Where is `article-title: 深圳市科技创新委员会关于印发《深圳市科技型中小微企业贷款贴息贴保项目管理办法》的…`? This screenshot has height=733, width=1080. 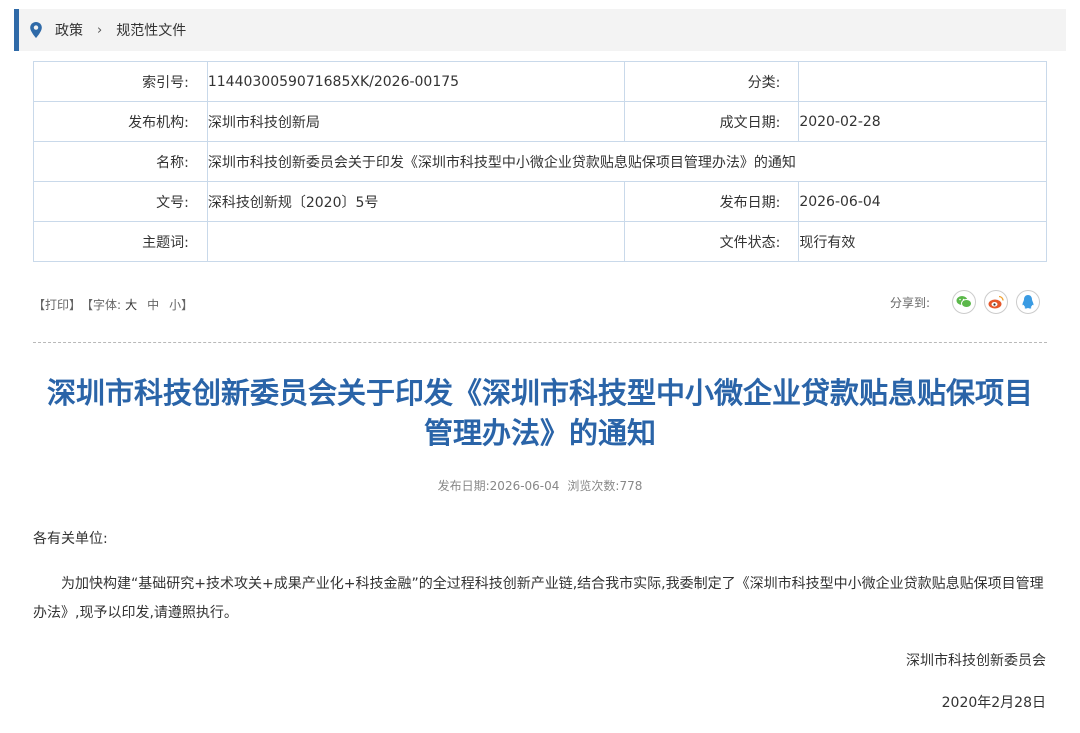
article-title: 深圳市科技创新委员会关于印发《深圳市科技型中小微企业贷款贴息贴保项目管理办法》的… is located at coordinates (539, 413).